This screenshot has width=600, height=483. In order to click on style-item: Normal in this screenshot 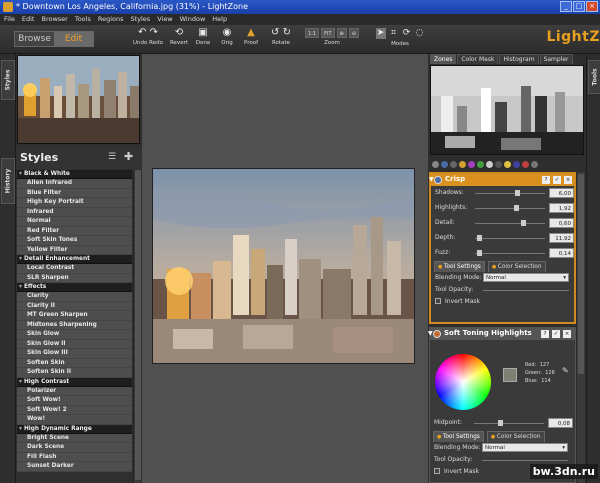, I will do `click(74, 222)`.